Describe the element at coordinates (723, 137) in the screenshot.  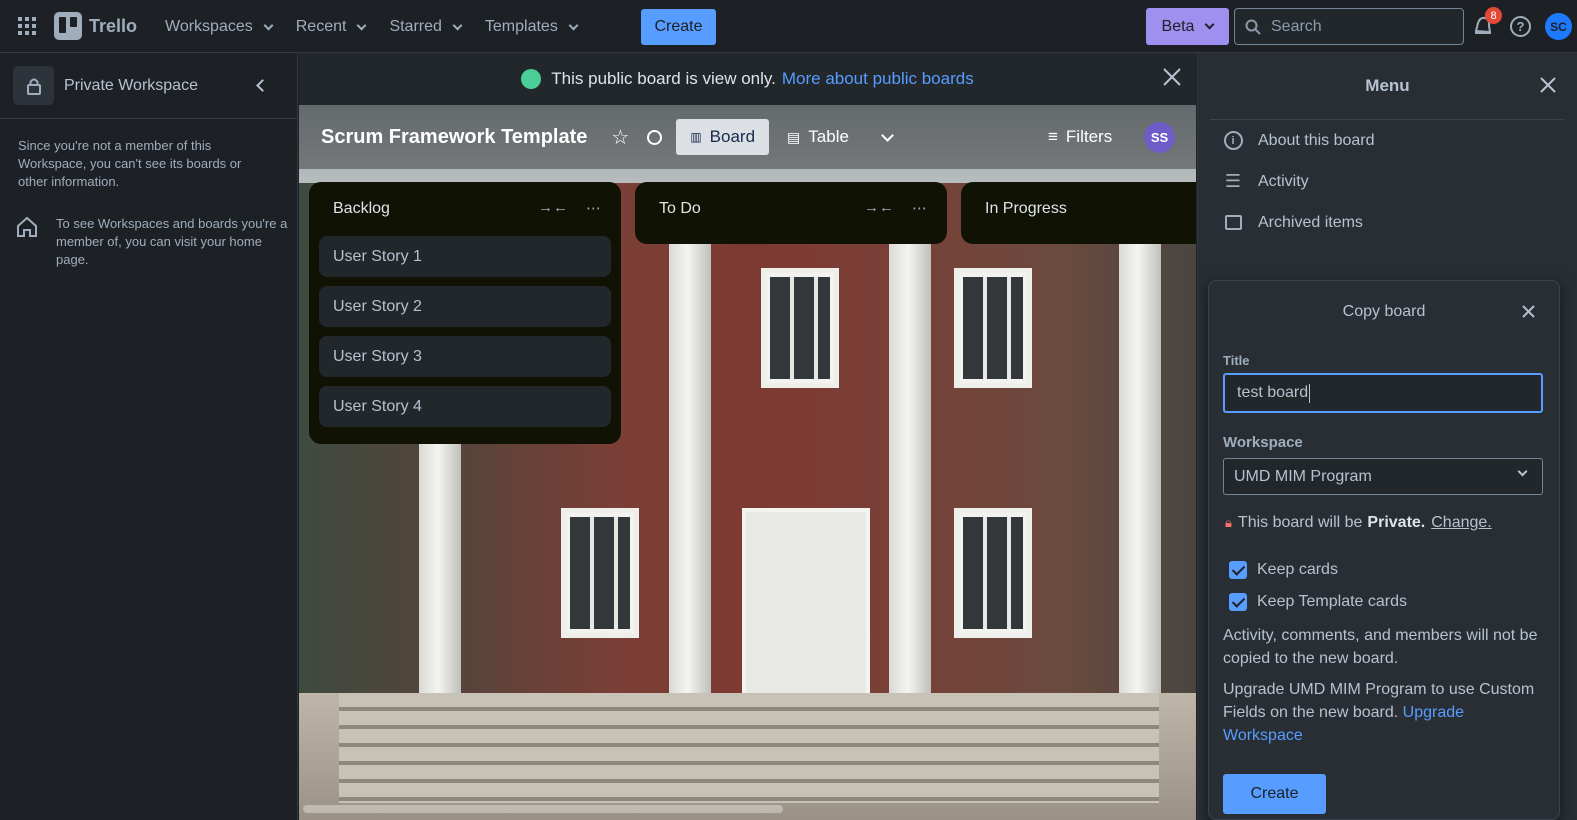
I see `board-view-button: ▥ Board` at that location.